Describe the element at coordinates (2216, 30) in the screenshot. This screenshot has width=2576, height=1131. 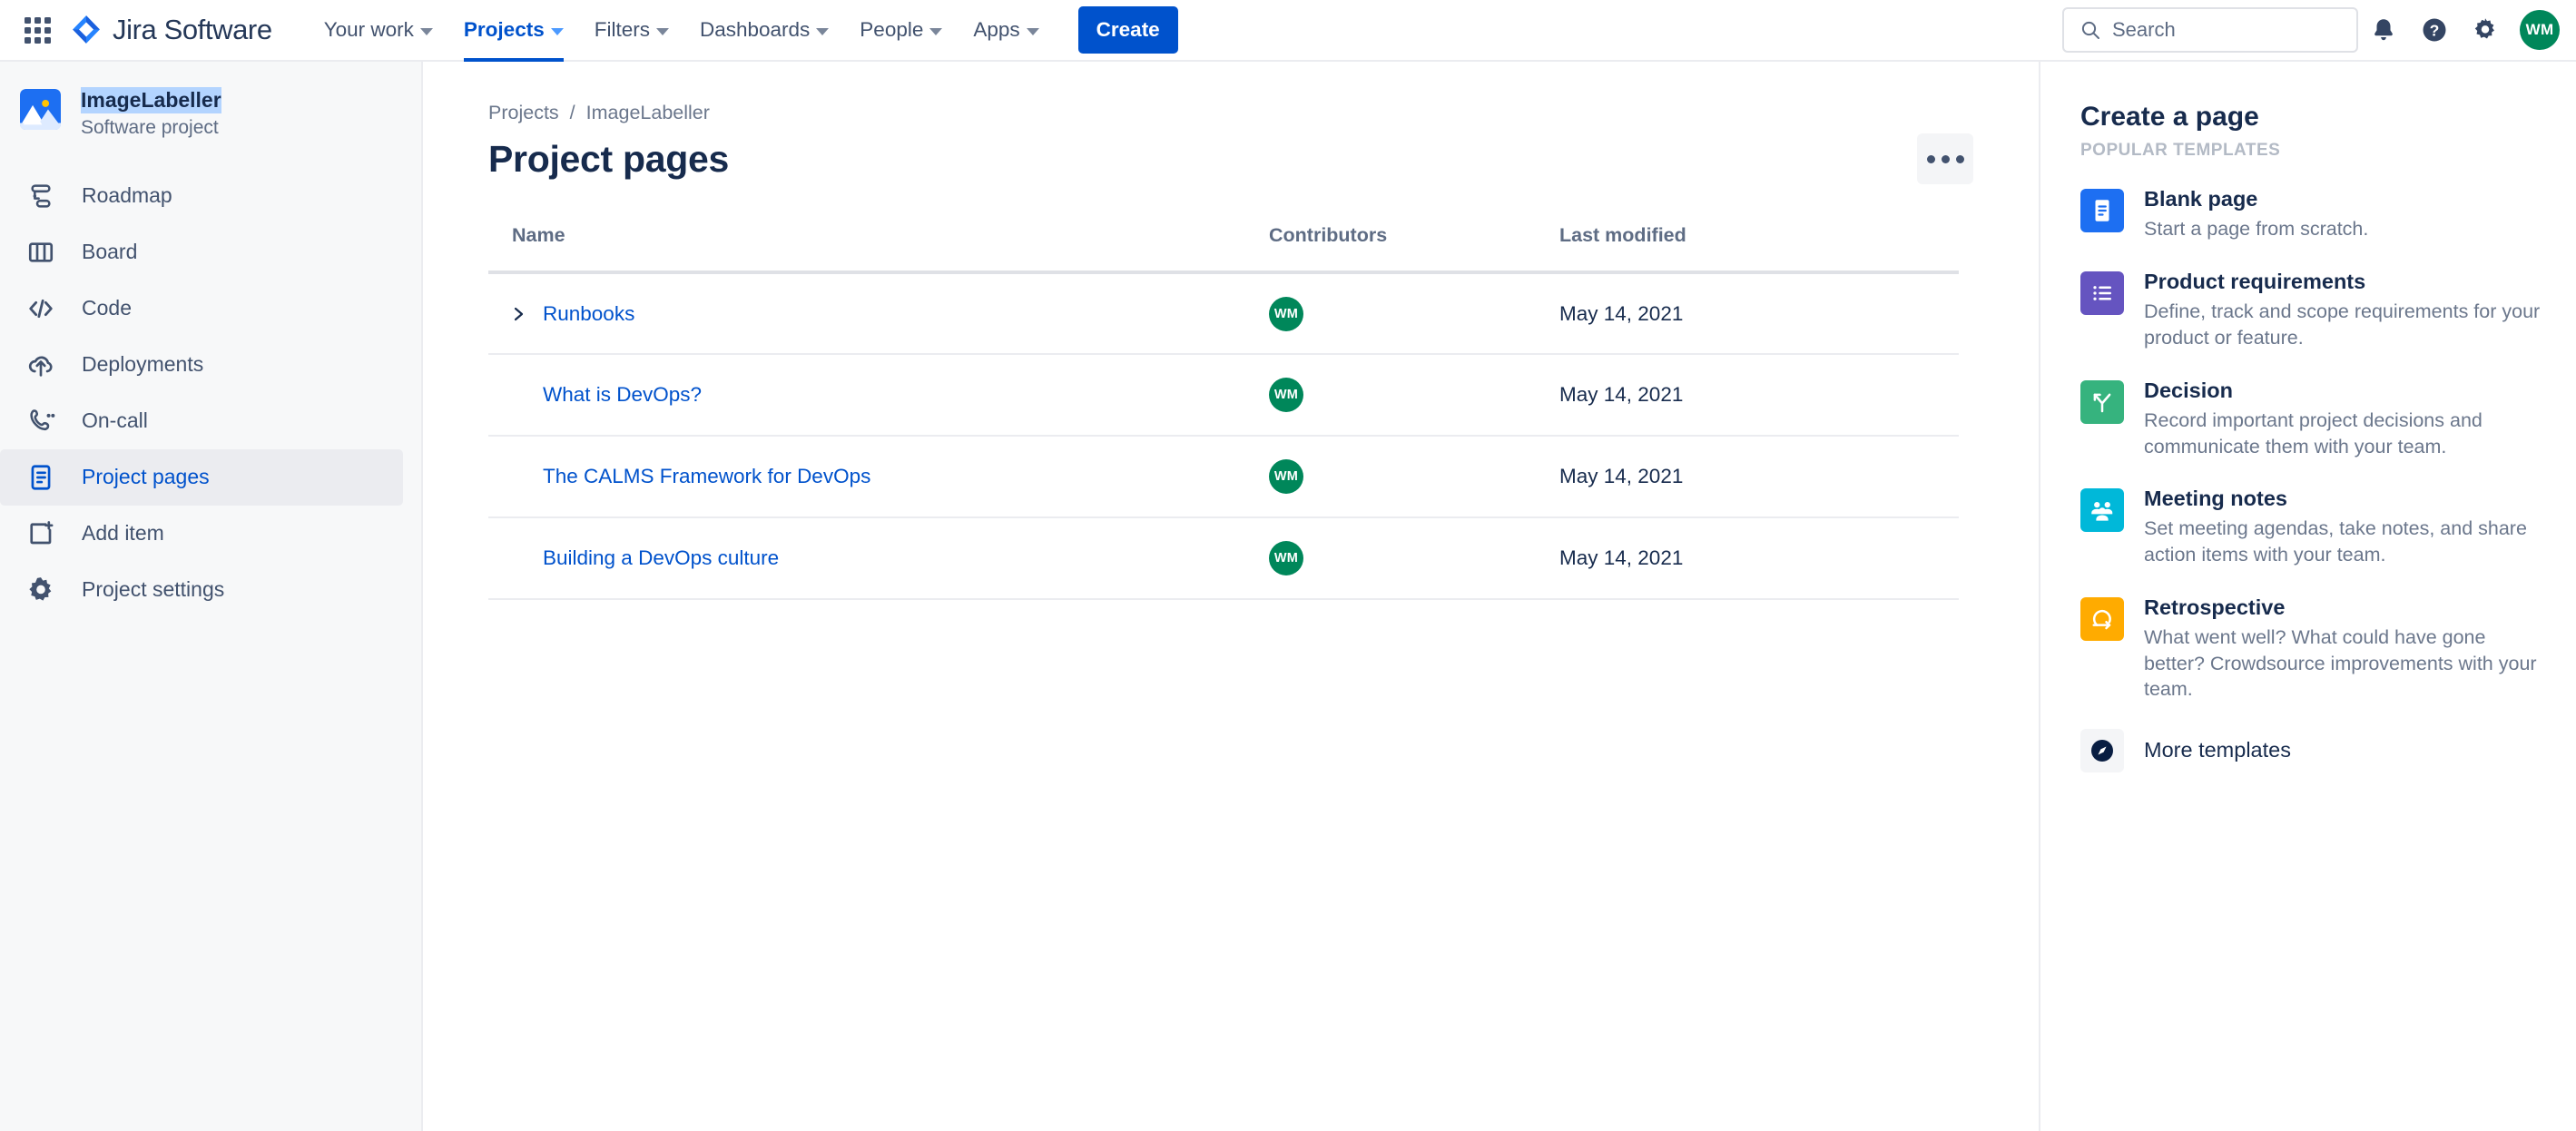
I see `search-input` at that location.